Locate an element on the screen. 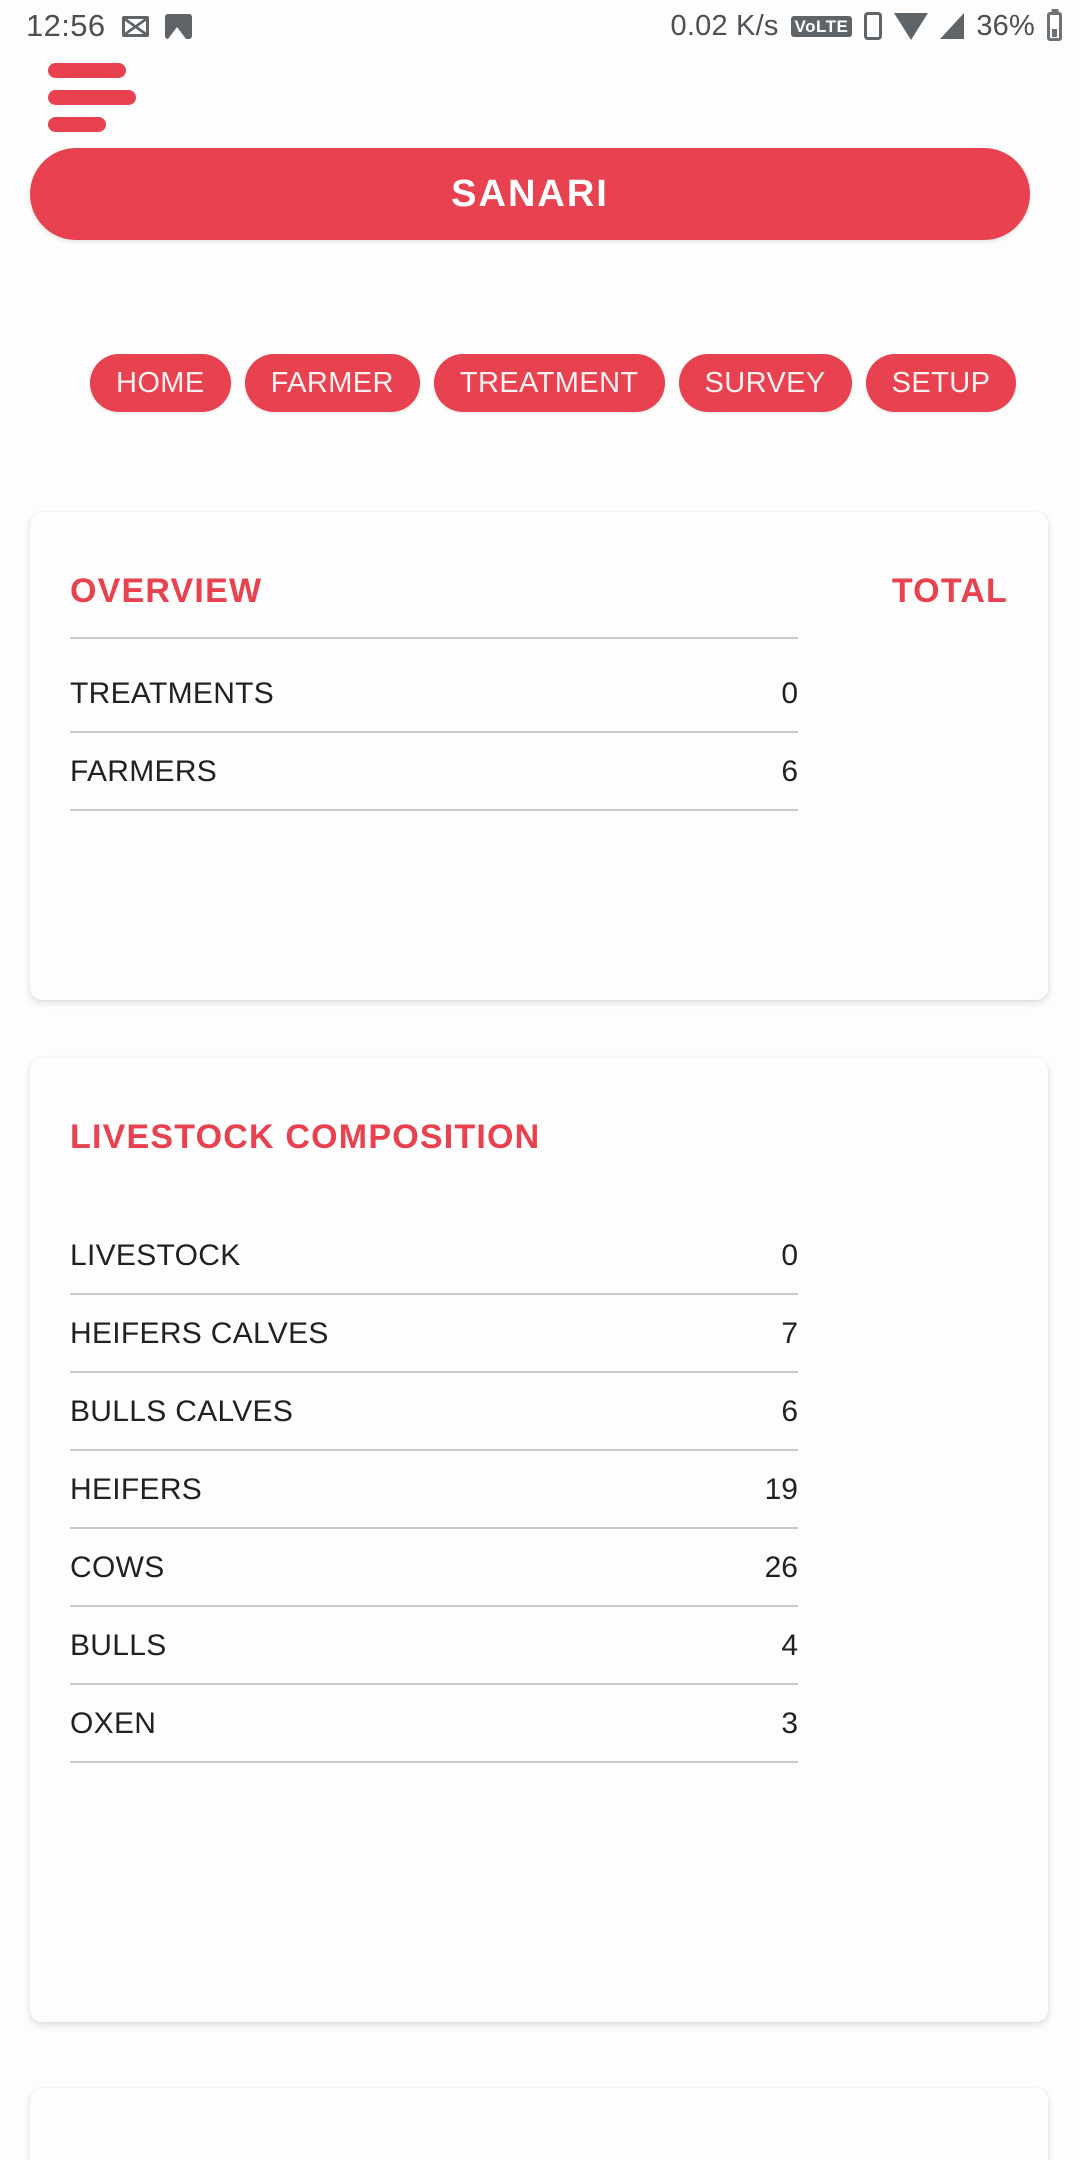 This screenshot has height=2160, width=1080. hamburger-bar-middle is located at coordinates (92, 97).